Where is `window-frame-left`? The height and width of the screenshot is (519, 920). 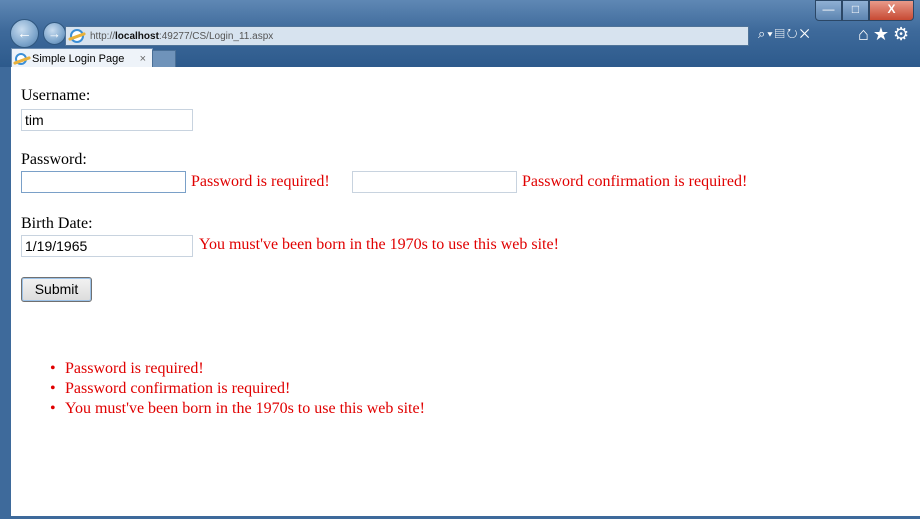 window-frame-left is located at coordinates (5, 293).